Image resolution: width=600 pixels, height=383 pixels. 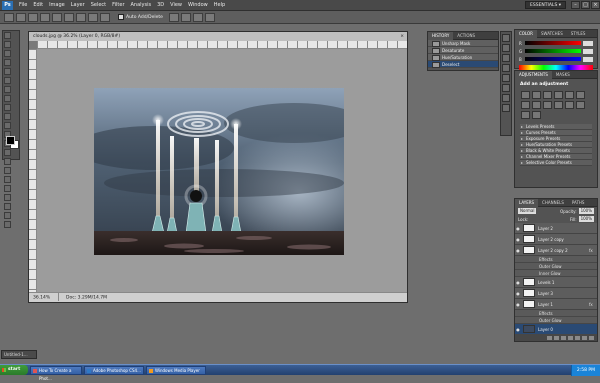 I want to click on layer-row: ● Levels 1, so click(x=556, y=282).